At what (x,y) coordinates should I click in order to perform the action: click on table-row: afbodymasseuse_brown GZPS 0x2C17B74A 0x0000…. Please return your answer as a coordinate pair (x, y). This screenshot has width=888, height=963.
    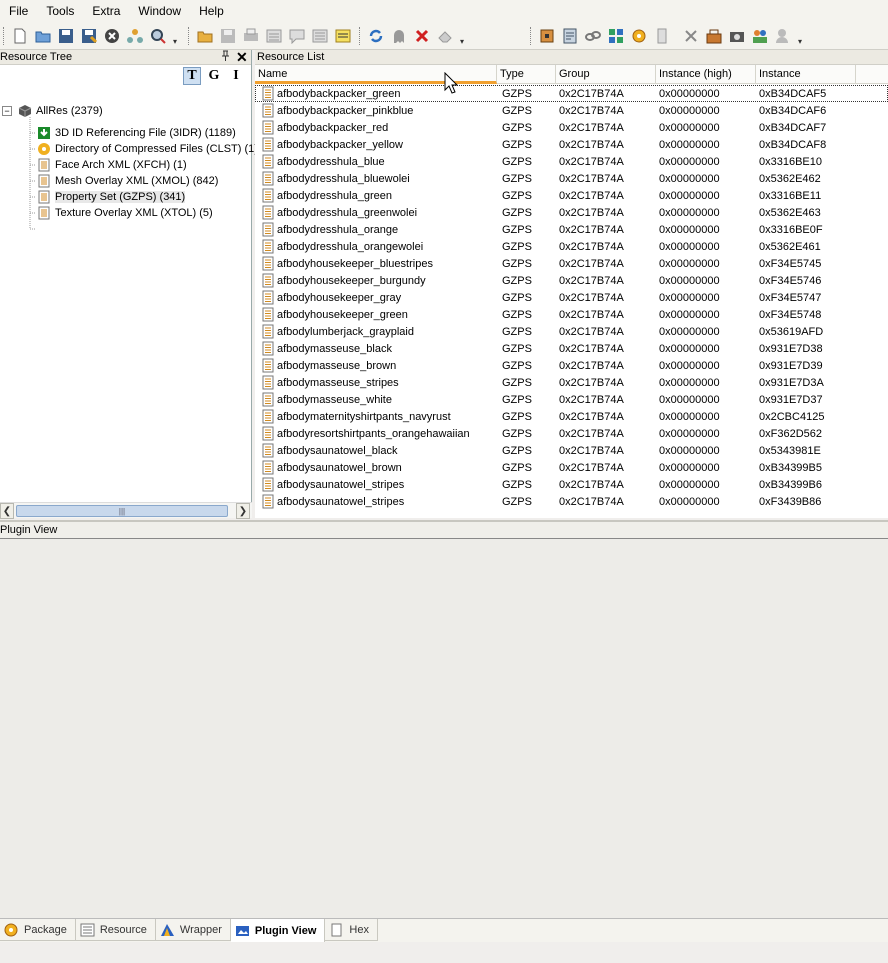
    Looking at the image, I should click on (571, 365).